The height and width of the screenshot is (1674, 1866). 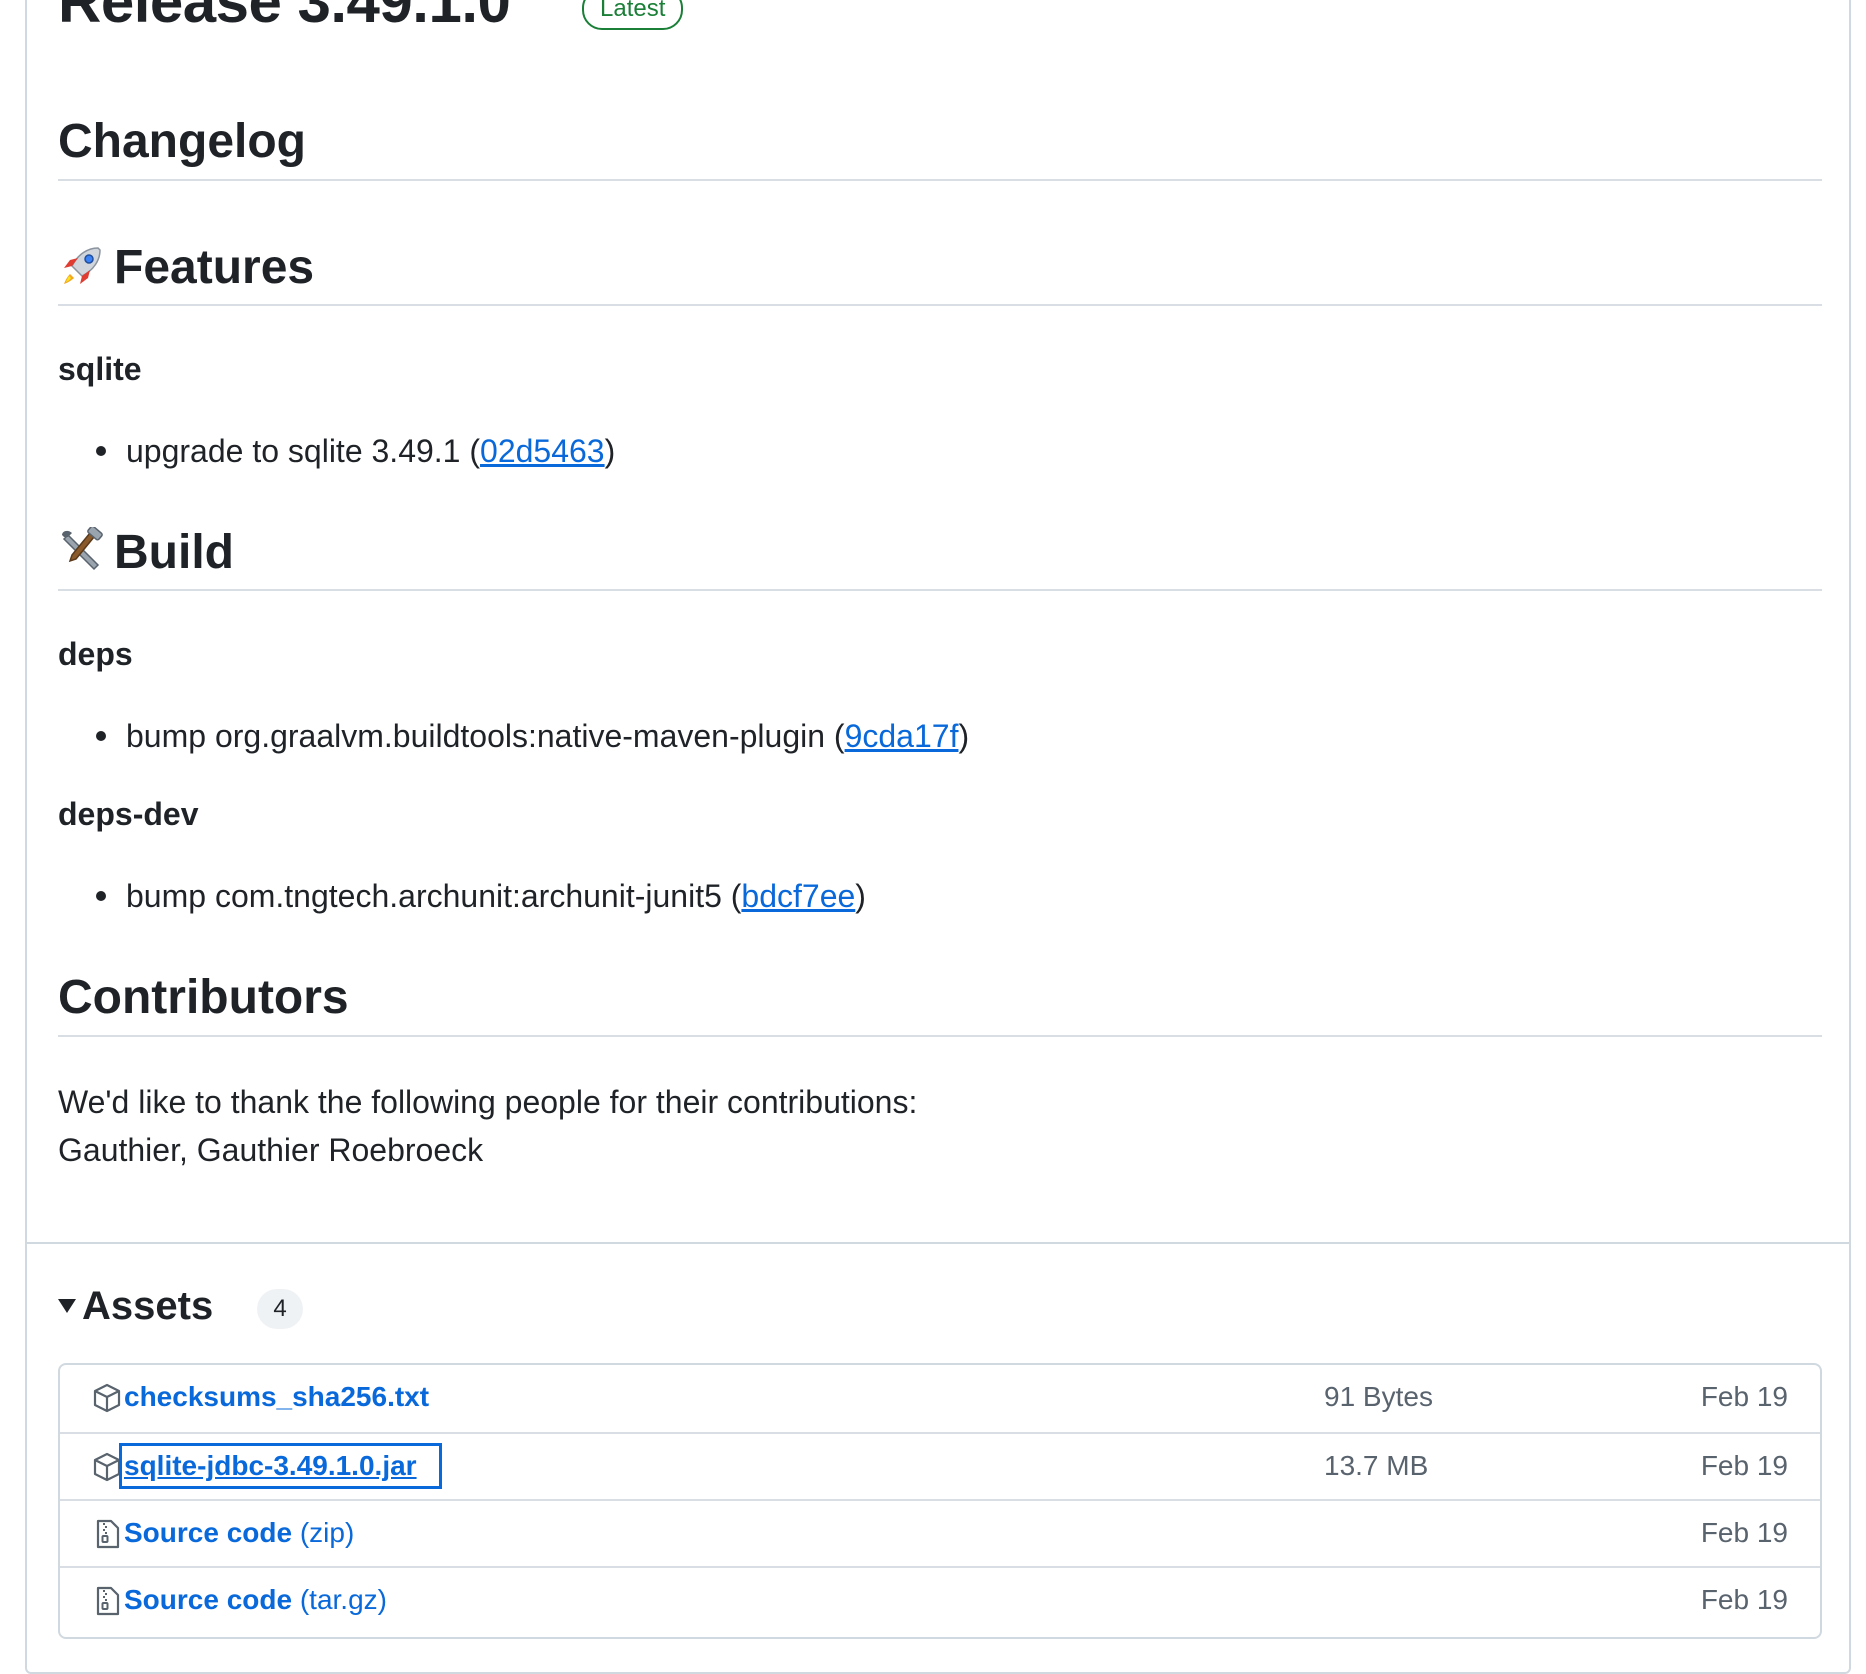 I want to click on asset-link-checksums: checksums_sha256.txt, so click(x=276, y=1397).